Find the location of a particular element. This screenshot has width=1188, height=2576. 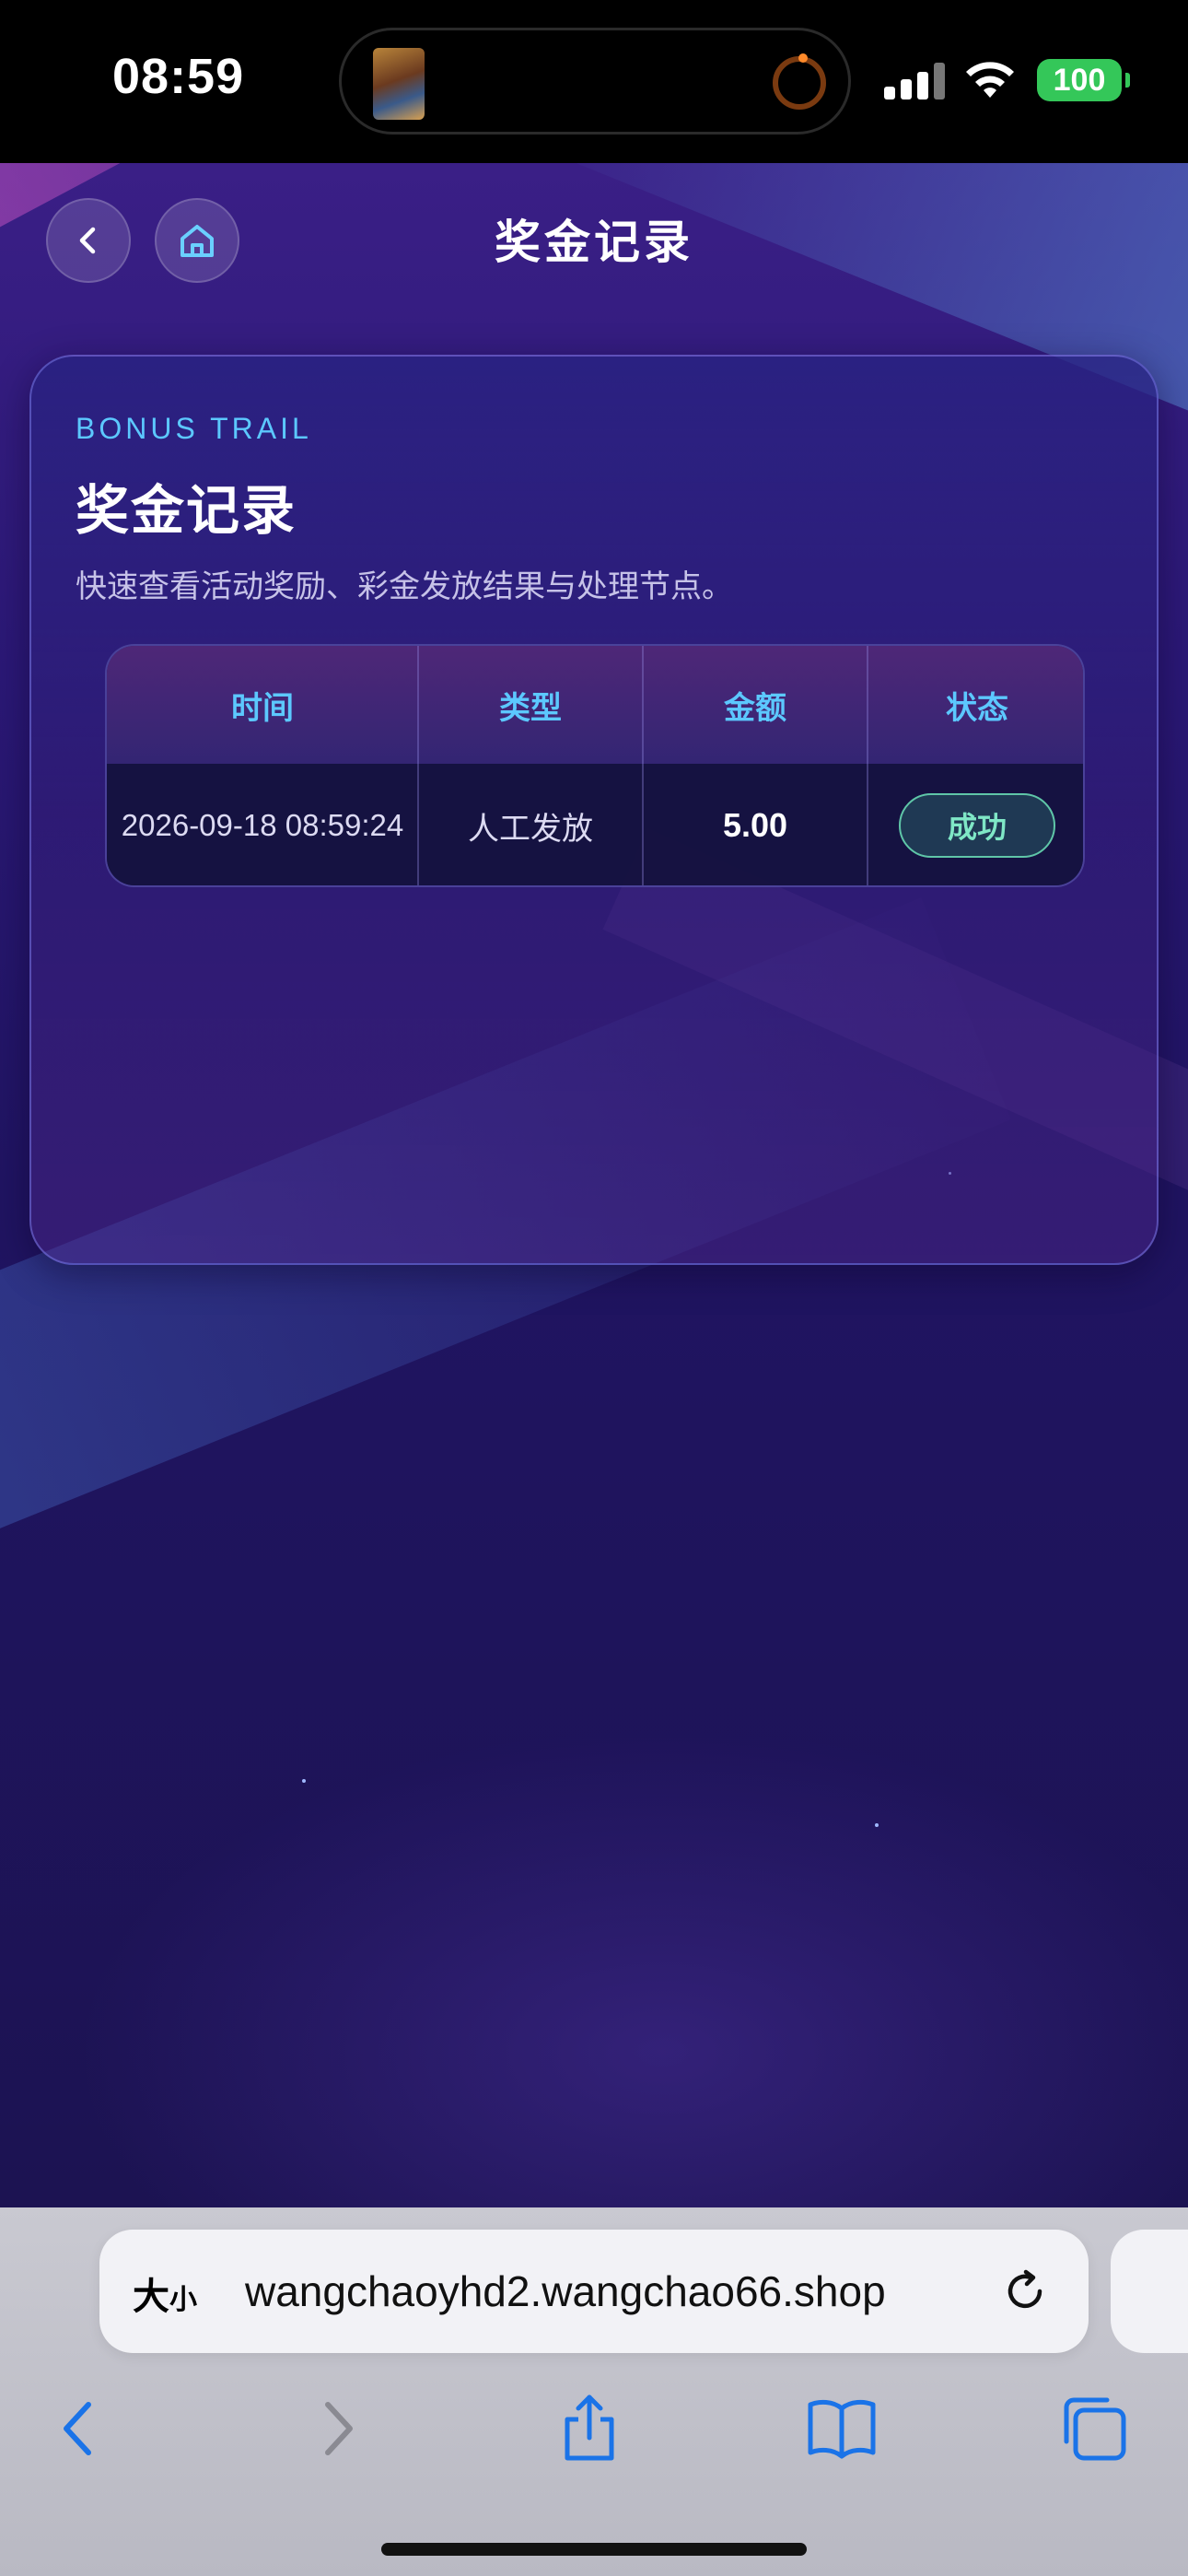

status-time: 08:59 is located at coordinates (178, 76).